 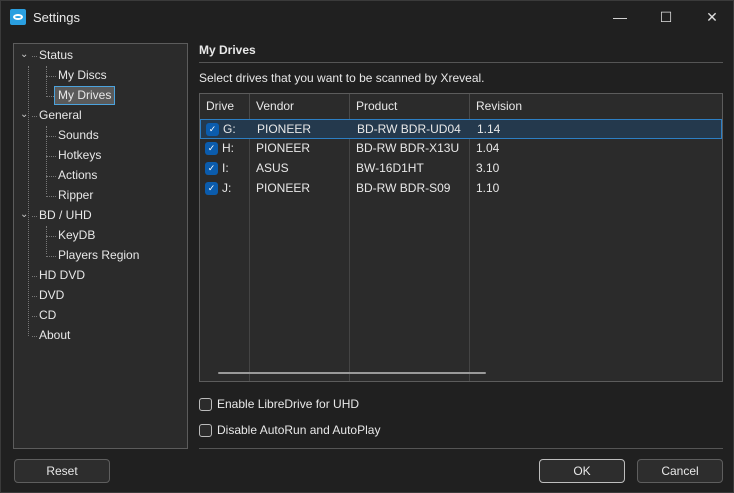 I want to click on tree-item: Players Region, so click(x=98, y=255).